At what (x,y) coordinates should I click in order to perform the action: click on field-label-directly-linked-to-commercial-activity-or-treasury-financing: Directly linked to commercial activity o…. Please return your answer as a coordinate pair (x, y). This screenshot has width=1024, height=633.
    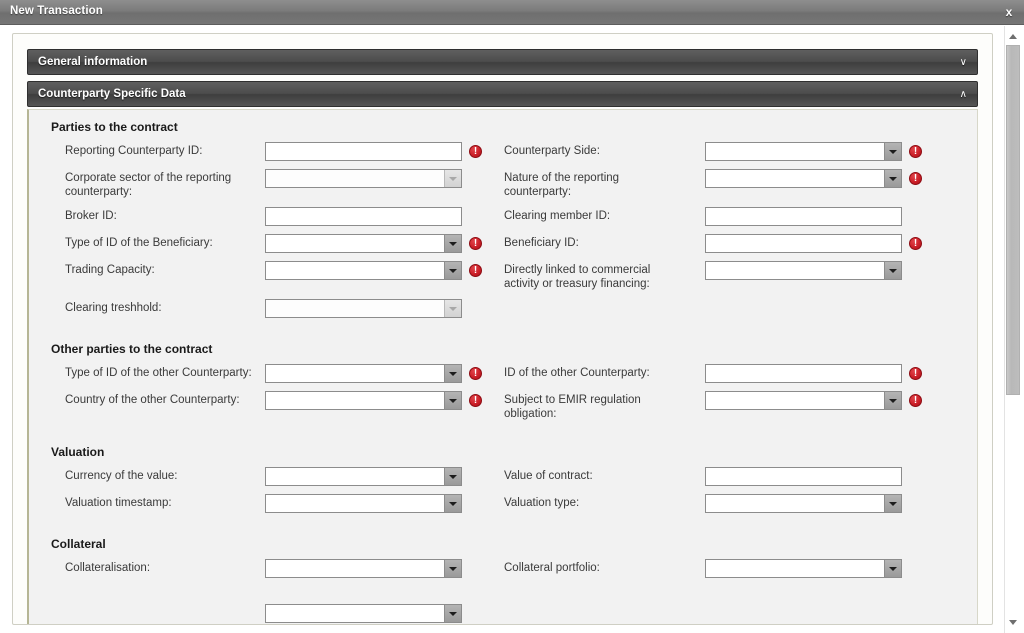
    Looking at the image, I should click on (577, 277).